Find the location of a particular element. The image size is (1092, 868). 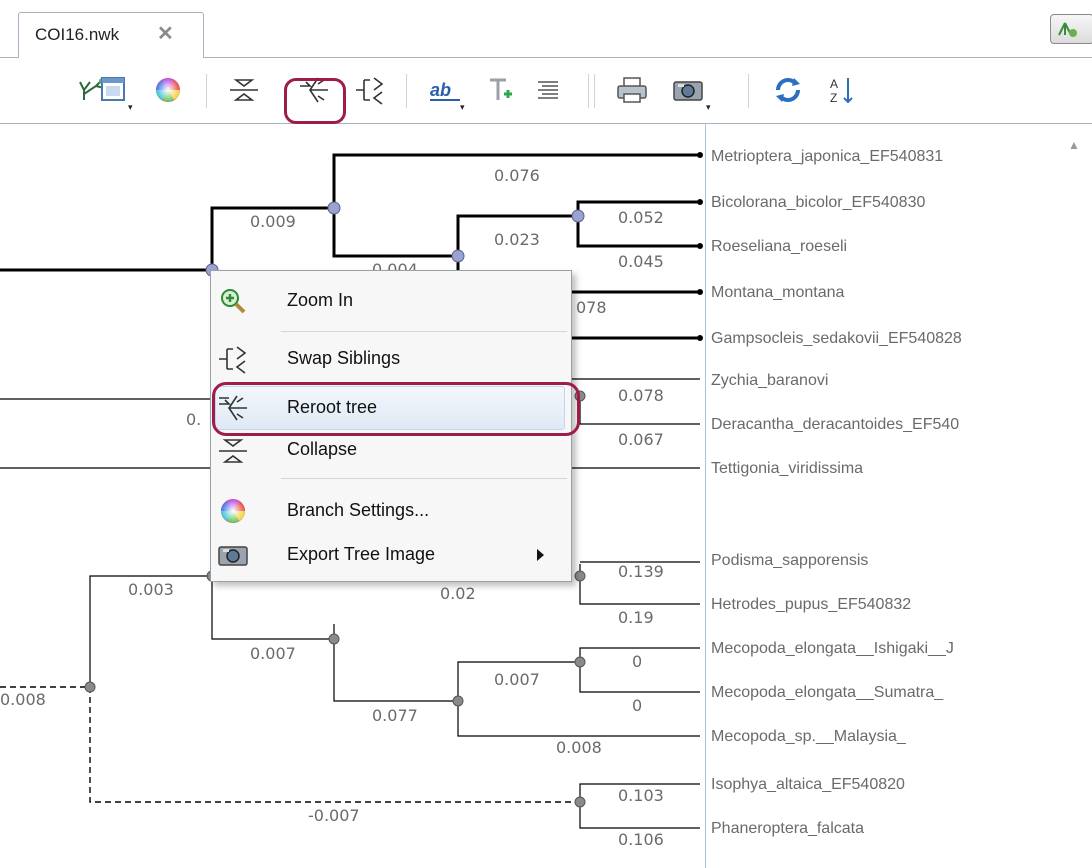

menu-item-label: Swap Siblings is located at coordinates (344, 358).